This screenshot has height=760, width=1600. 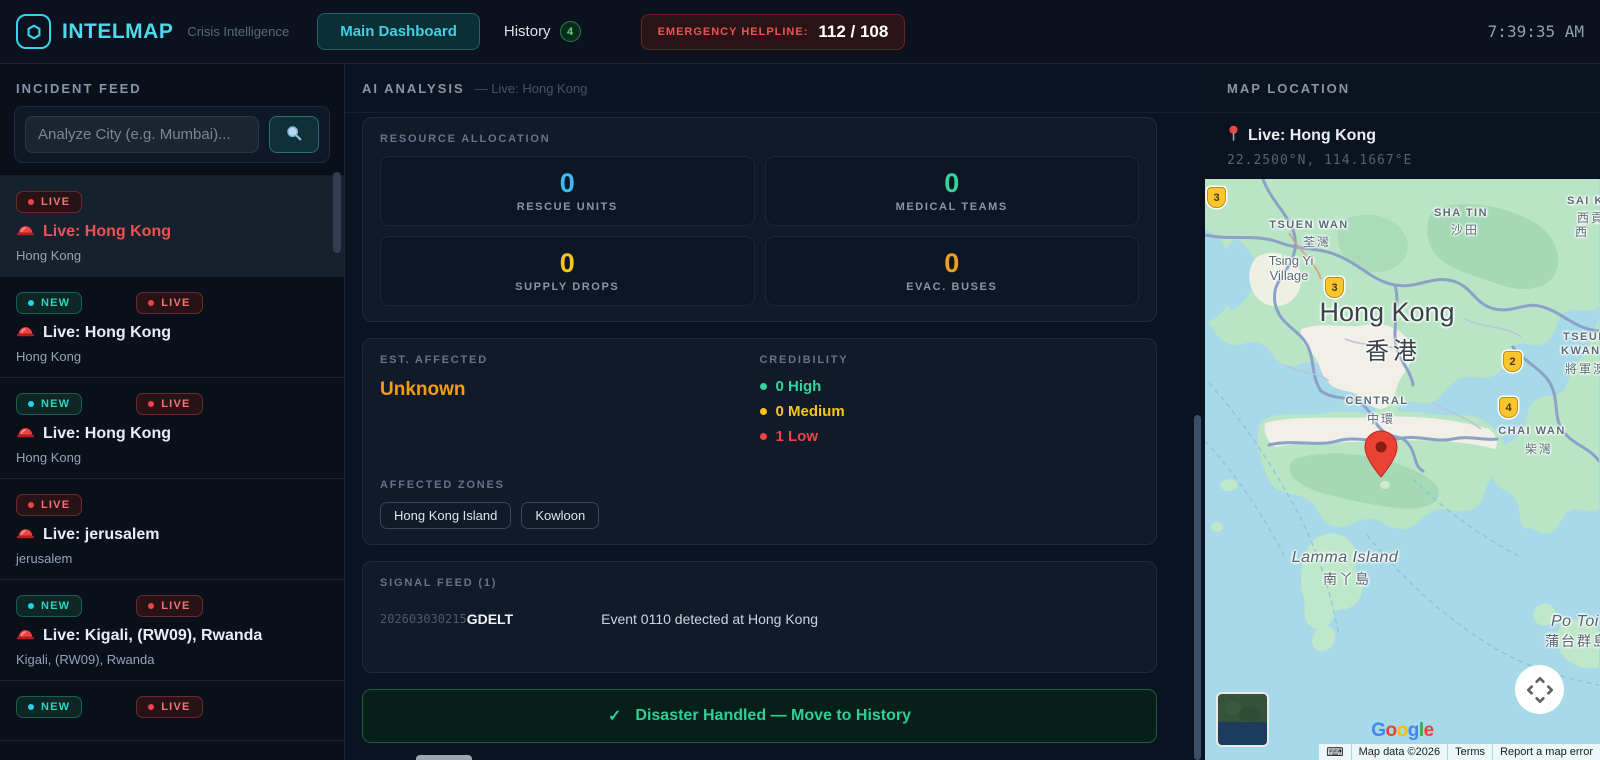 What do you see at coordinates (446, 515) in the screenshot?
I see `zone-chip: Hong Kong Island` at bounding box center [446, 515].